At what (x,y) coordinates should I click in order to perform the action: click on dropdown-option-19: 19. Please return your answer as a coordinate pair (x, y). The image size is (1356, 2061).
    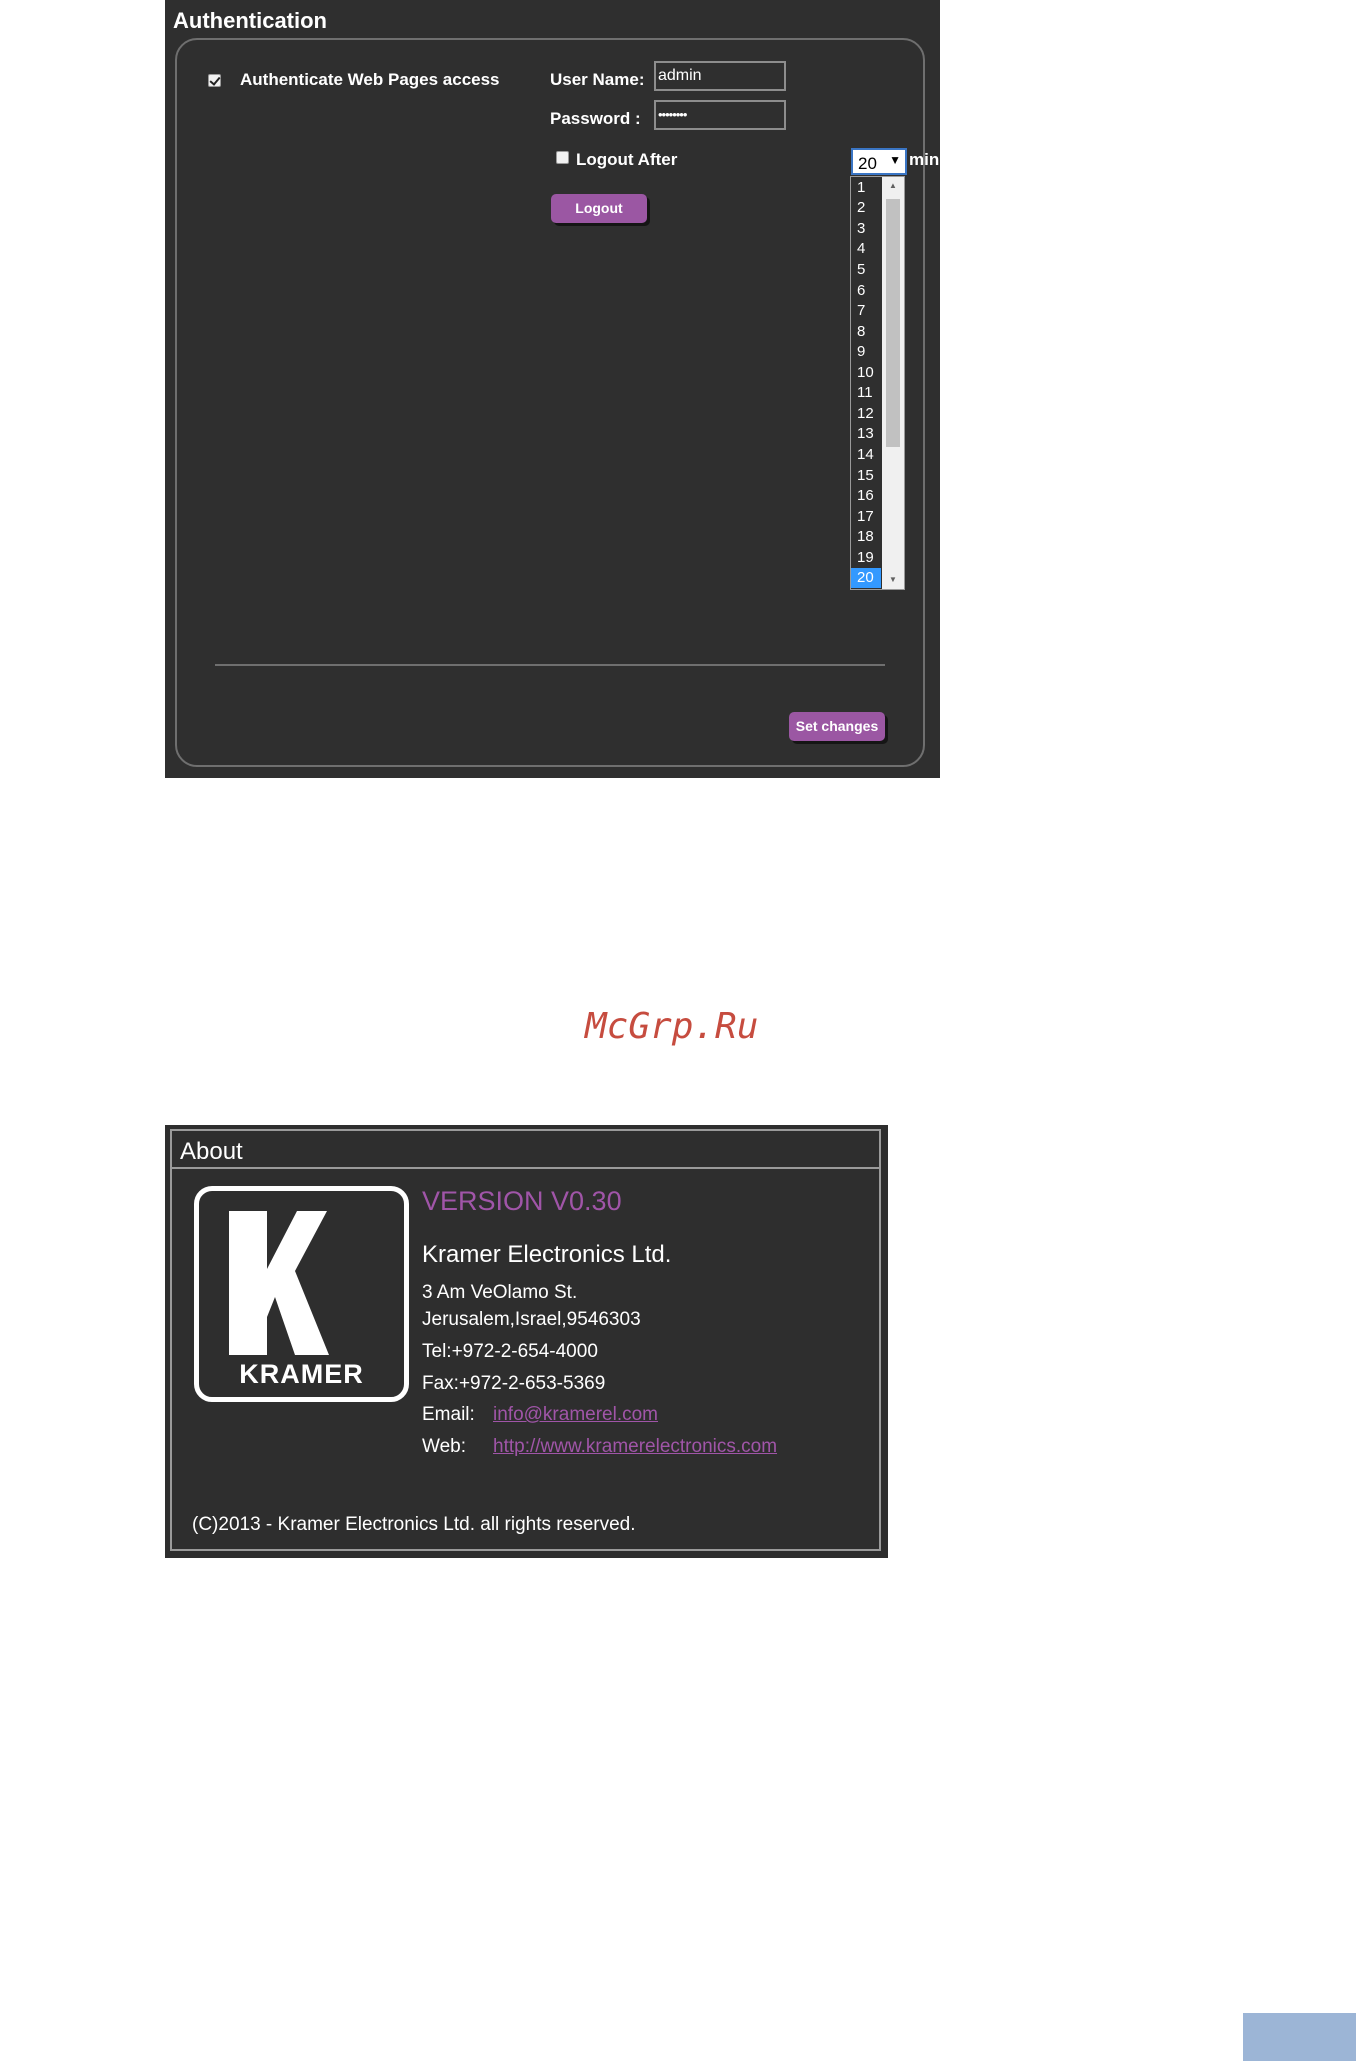
    Looking at the image, I should click on (866, 558).